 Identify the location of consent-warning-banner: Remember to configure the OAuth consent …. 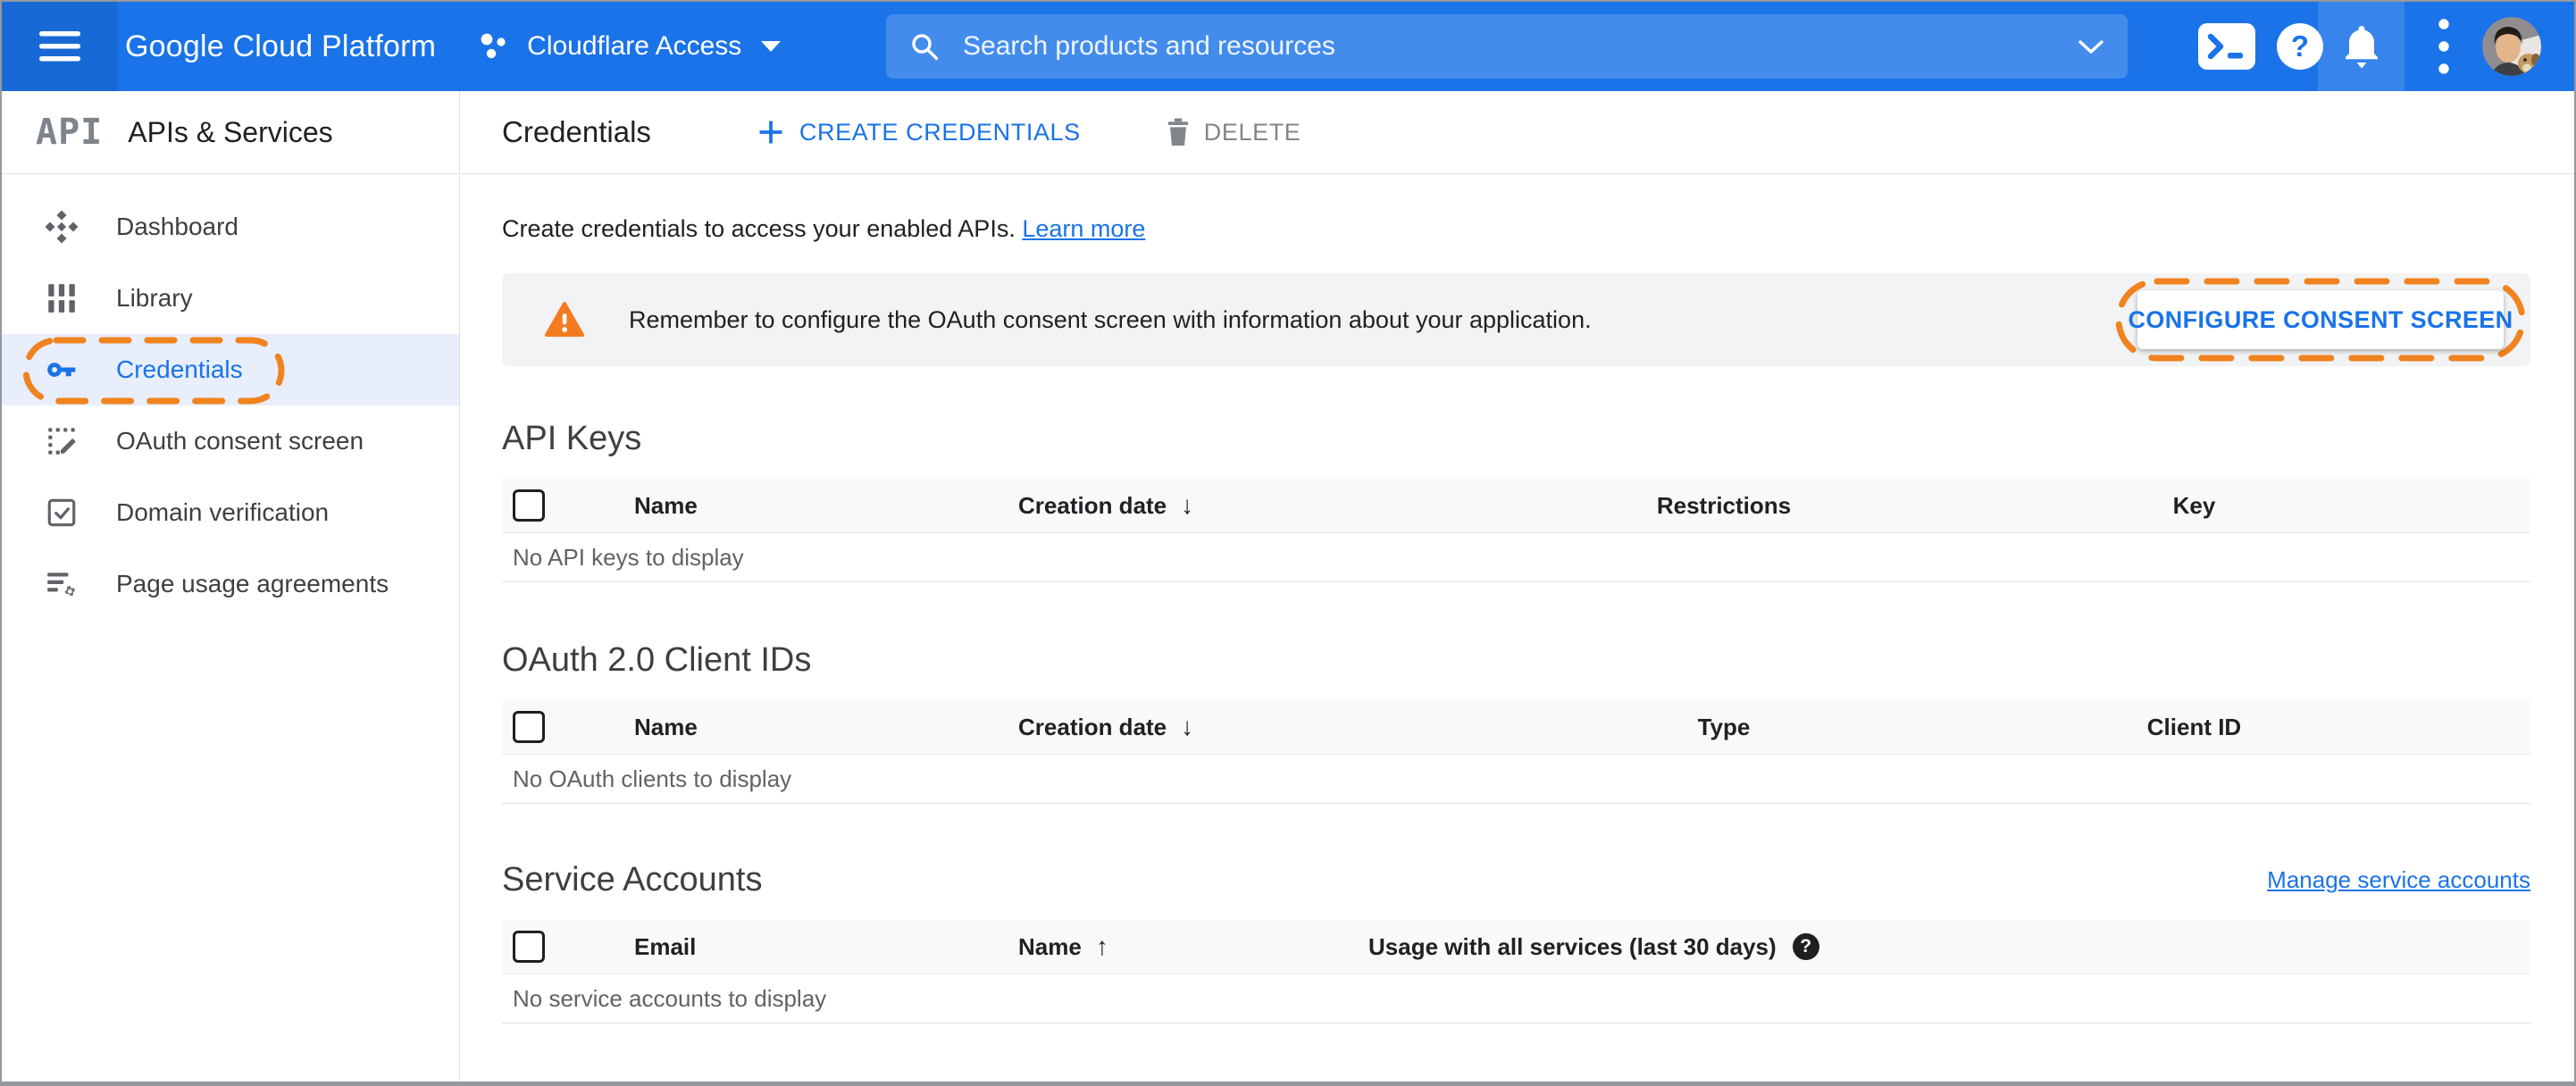
(1516, 319).